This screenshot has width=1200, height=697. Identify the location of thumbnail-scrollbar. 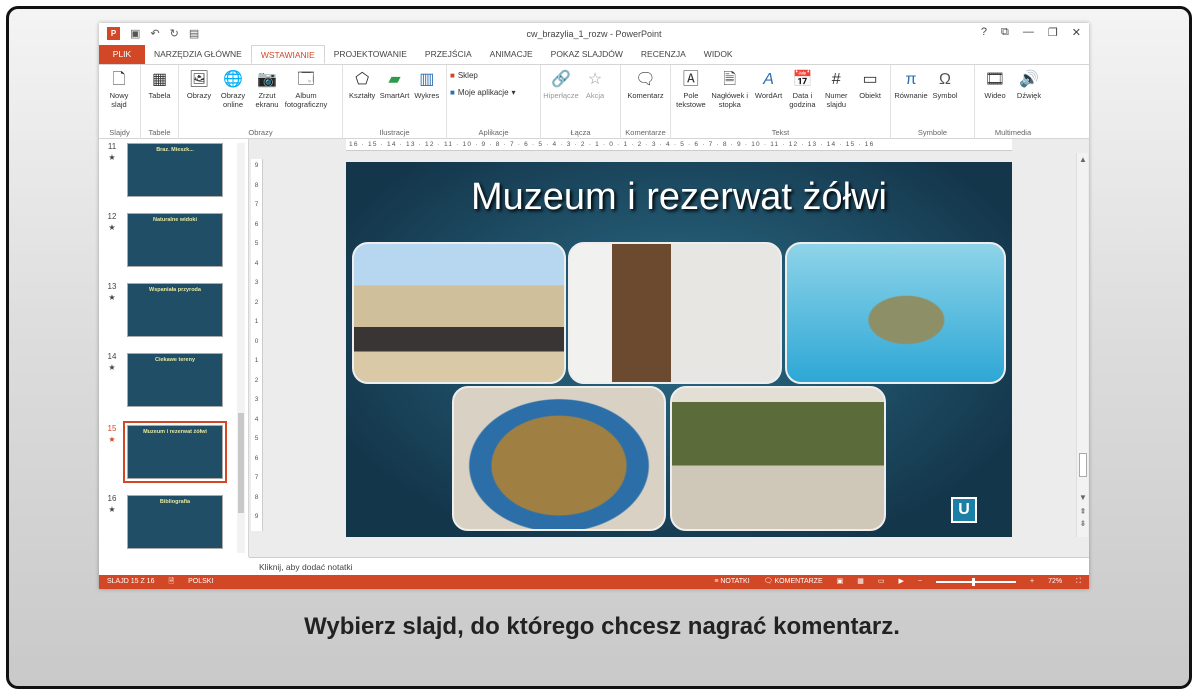
(241, 348).